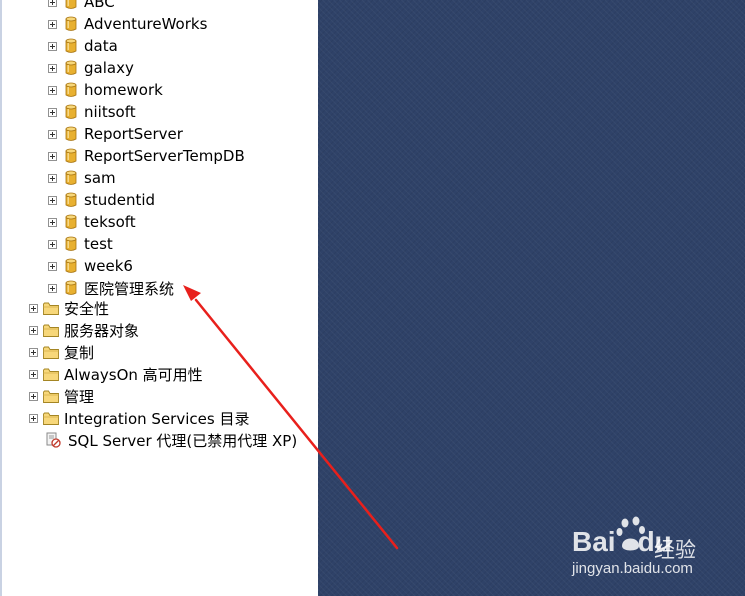 The width and height of the screenshot is (745, 596). I want to click on tree-node-label: ReportServer, so click(133, 134).